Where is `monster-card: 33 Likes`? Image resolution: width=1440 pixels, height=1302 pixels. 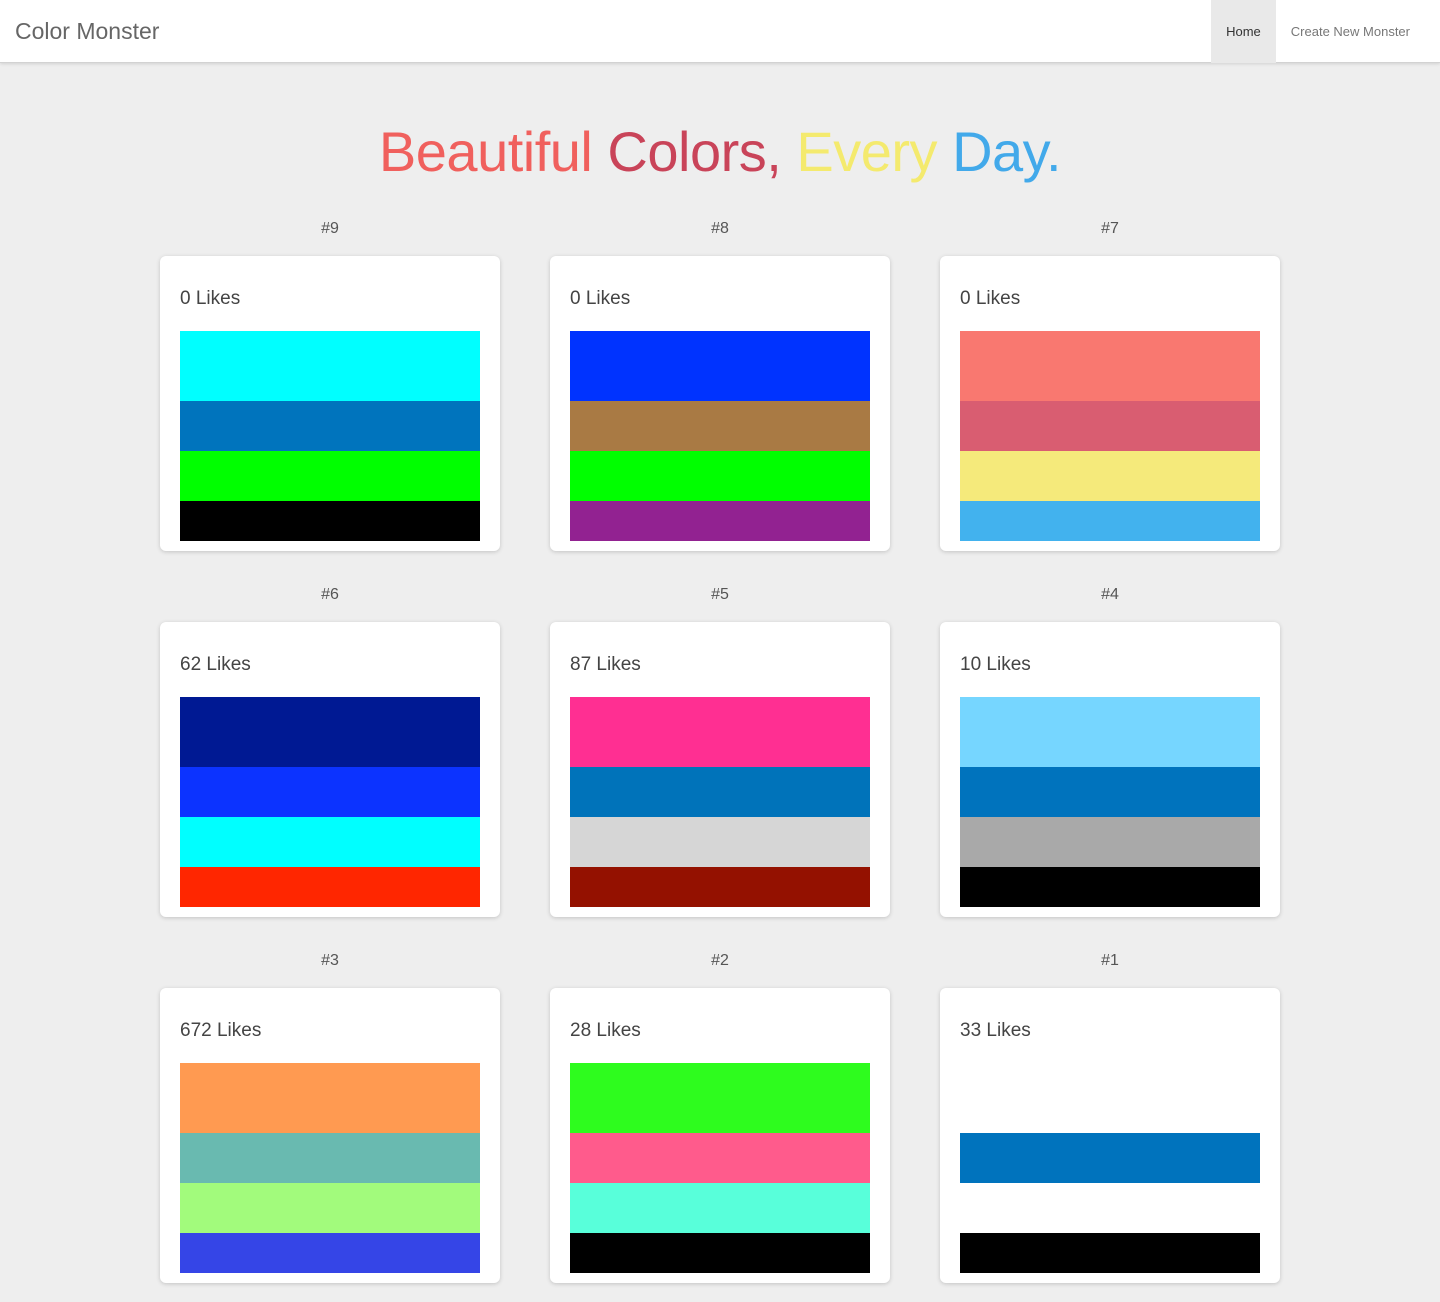 monster-card: 33 Likes is located at coordinates (1110, 1135).